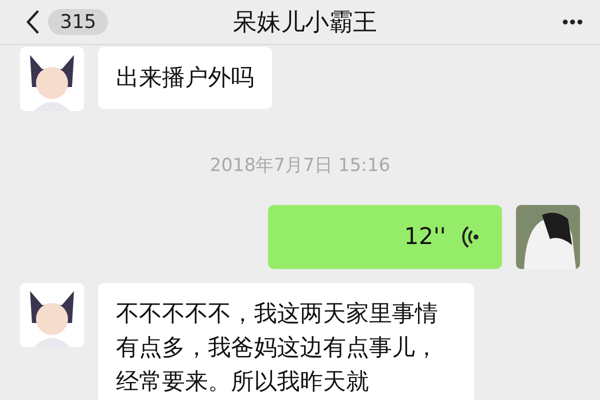 Image resolution: width=600 pixels, height=400 pixels. Describe the element at coordinates (385, 237) in the screenshot. I see `voice-message-bubble: 12''` at that location.